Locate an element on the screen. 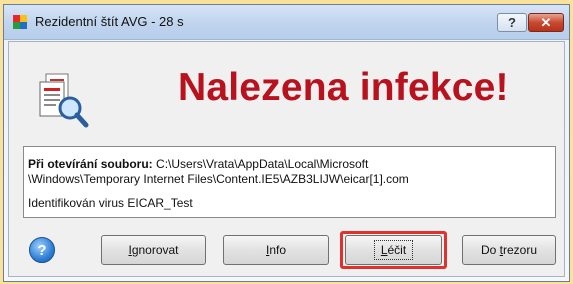 This screenshot has width=573, height=284. move-to-vault-button: Do trezoru is located at coordinates (509, 250).